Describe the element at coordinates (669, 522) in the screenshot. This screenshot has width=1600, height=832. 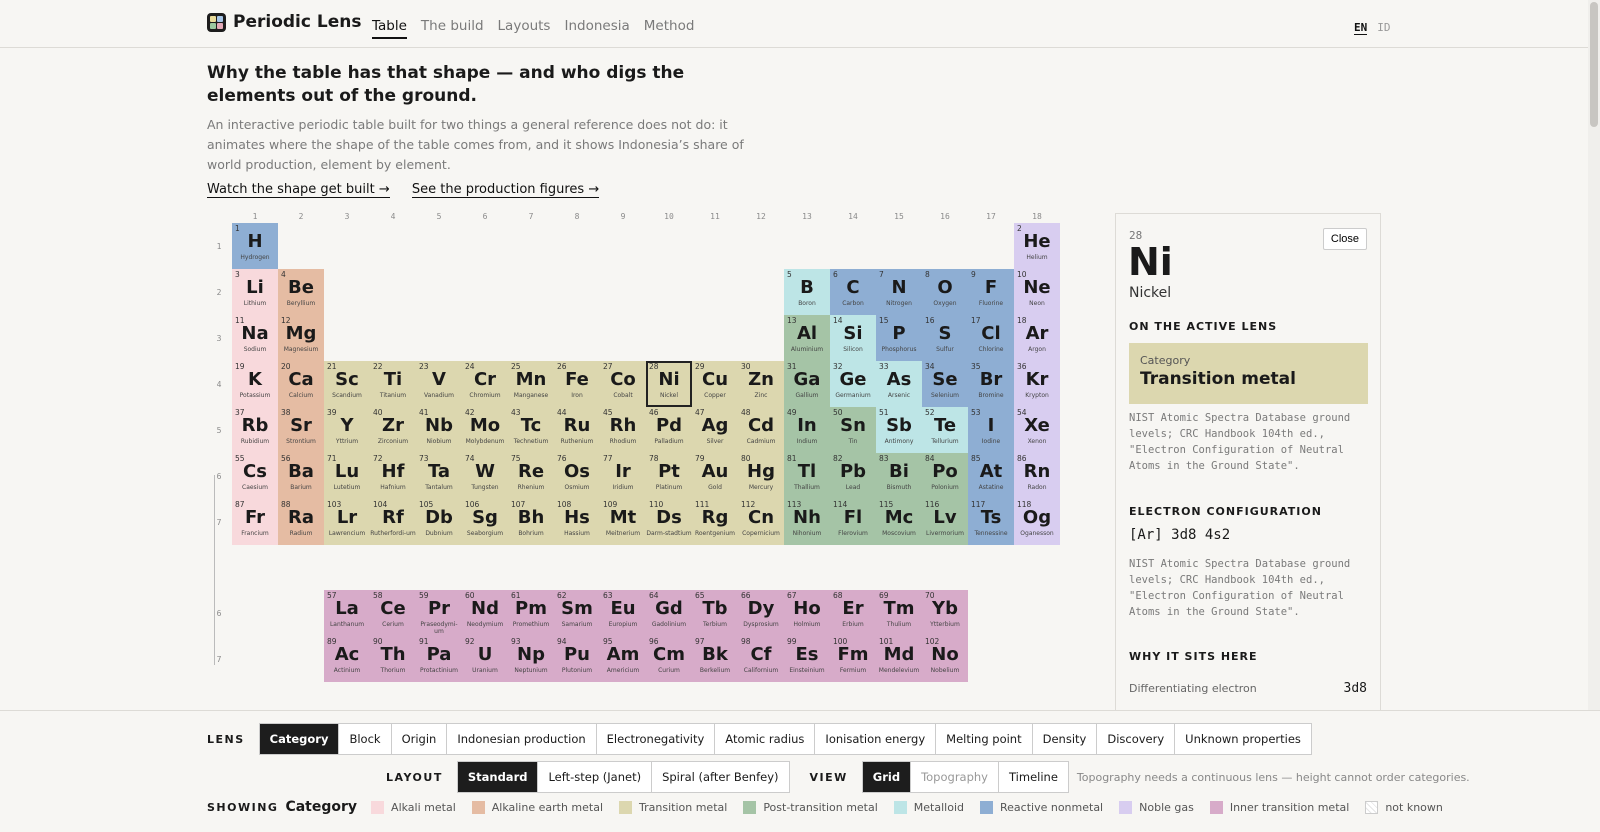
I see `element-cell-darmstadtium: 110 Ds Darm-stadtium` at that location.